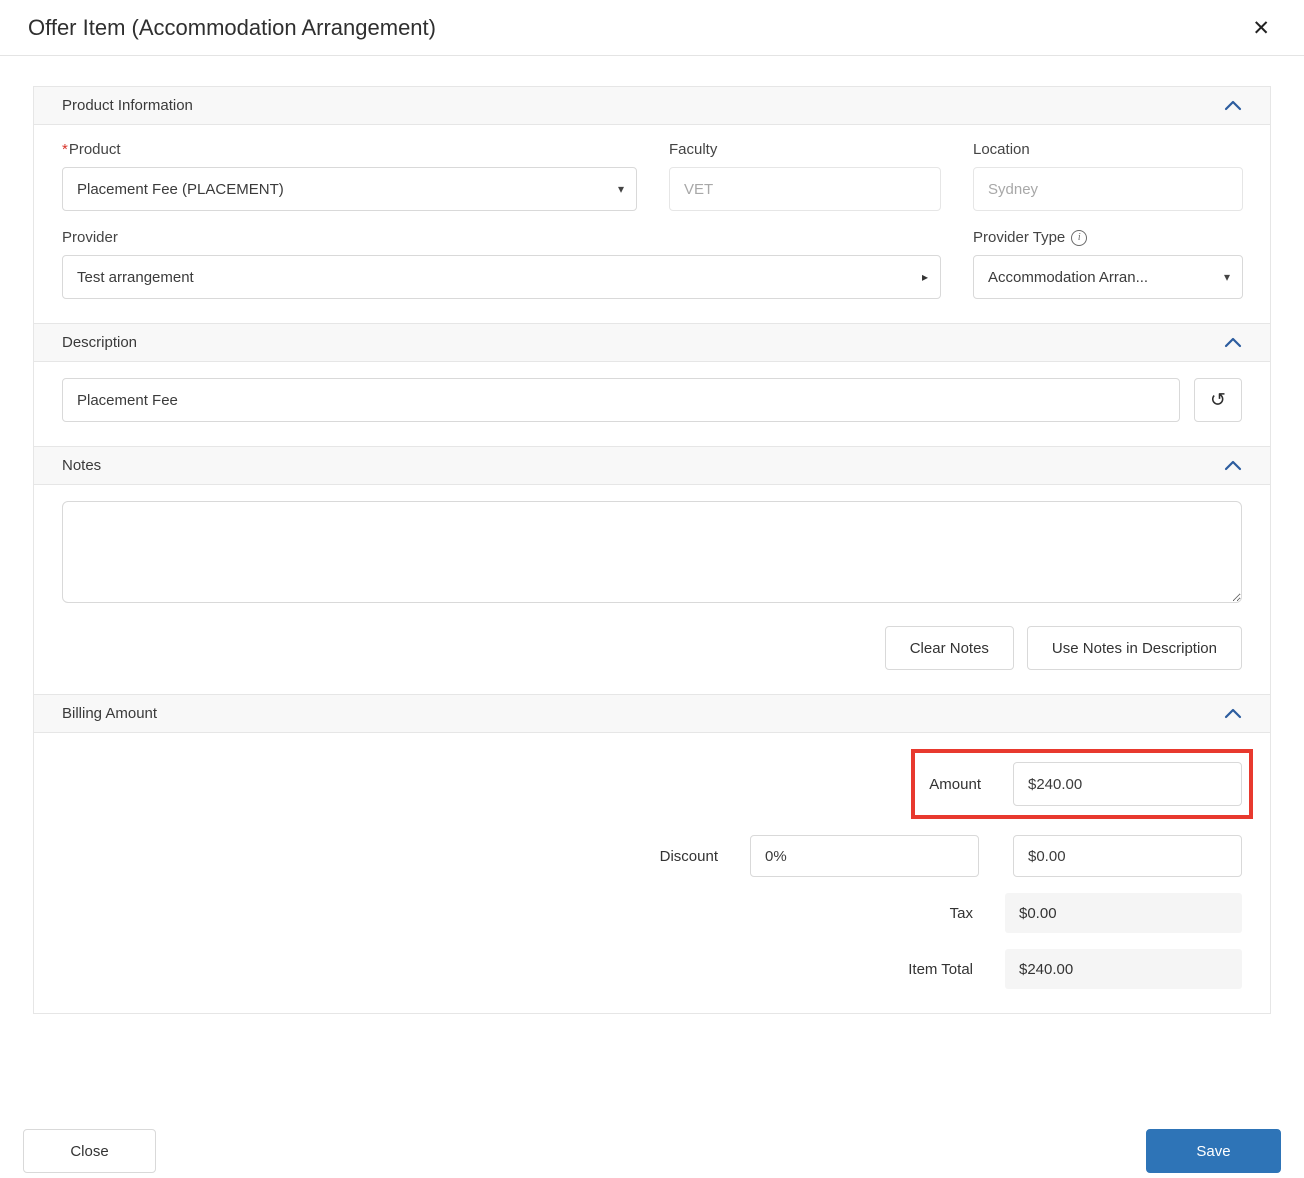 This screenshot has width=1304, height=1178. Describe the element at coordinates (349, 189) in the screenshot. I see `product-select` at that location.